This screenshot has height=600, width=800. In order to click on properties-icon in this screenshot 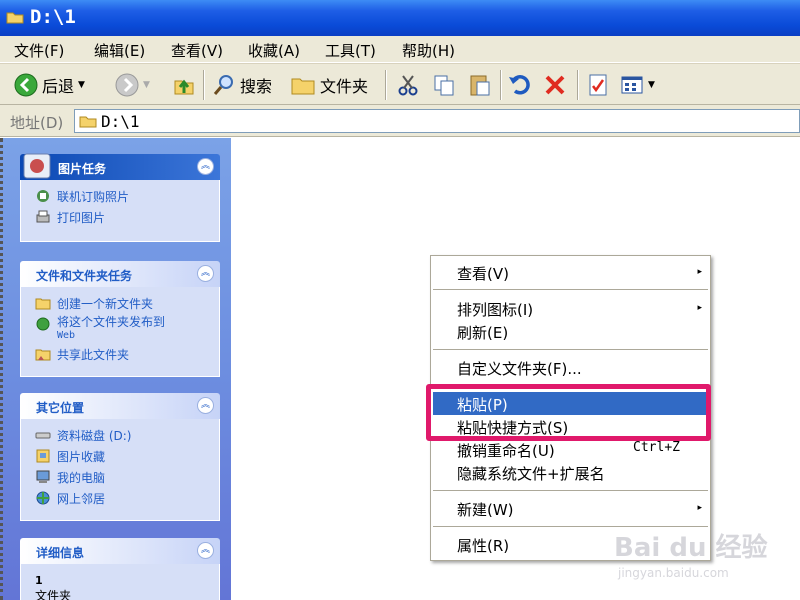, I will do `click(598, 85)`.